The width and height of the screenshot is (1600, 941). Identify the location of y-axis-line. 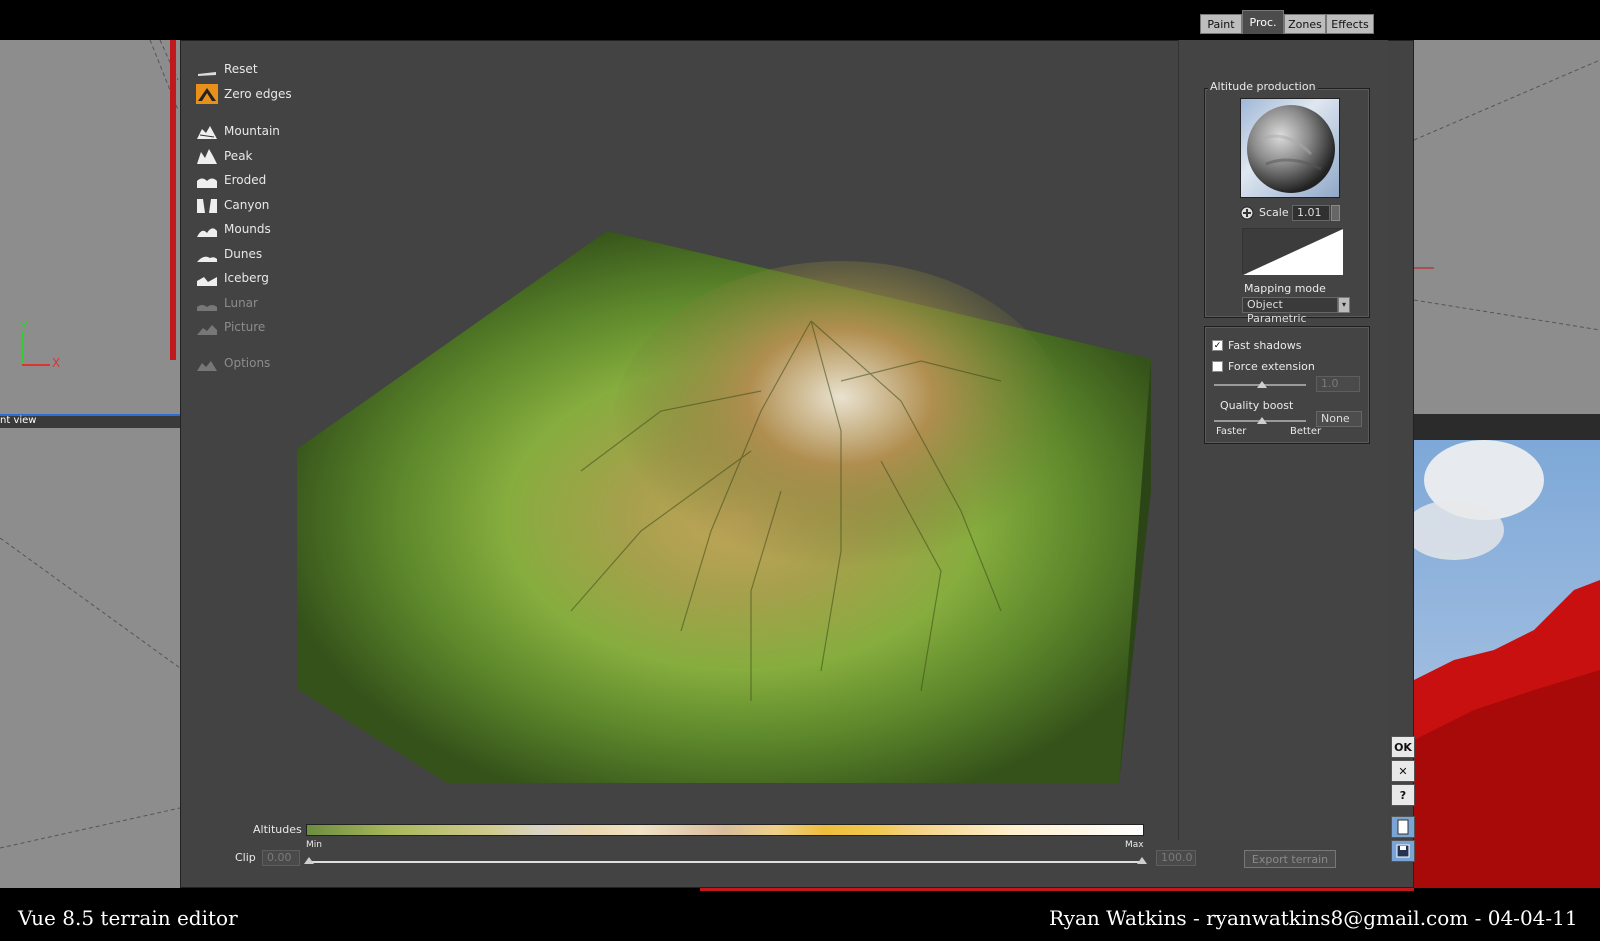
(23, 349).